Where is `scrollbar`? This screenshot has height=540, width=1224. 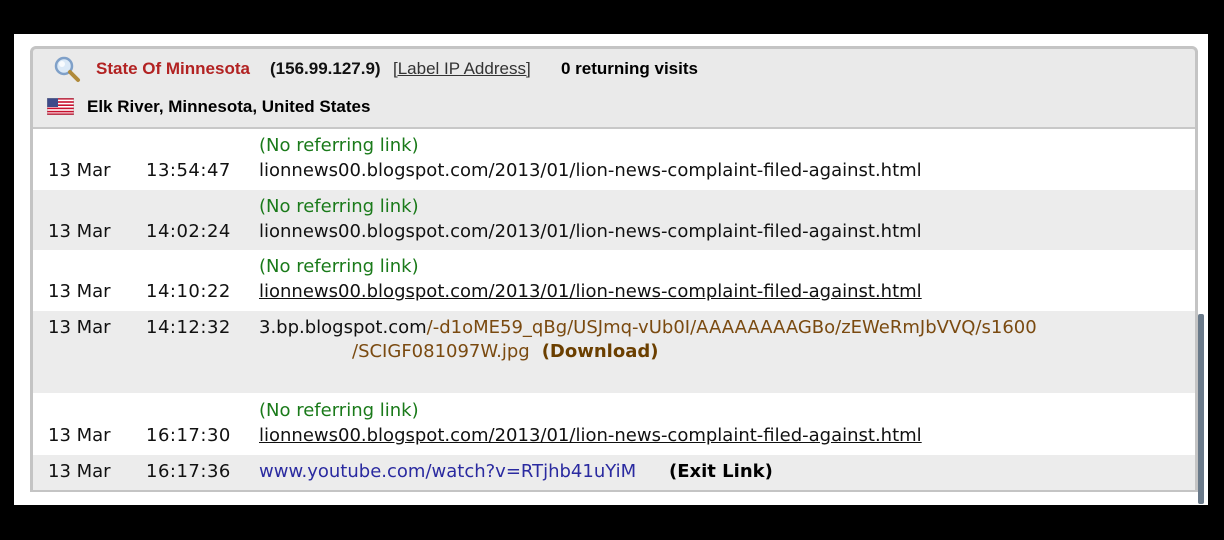
scrollbar is located at coordinates (1201, 409).